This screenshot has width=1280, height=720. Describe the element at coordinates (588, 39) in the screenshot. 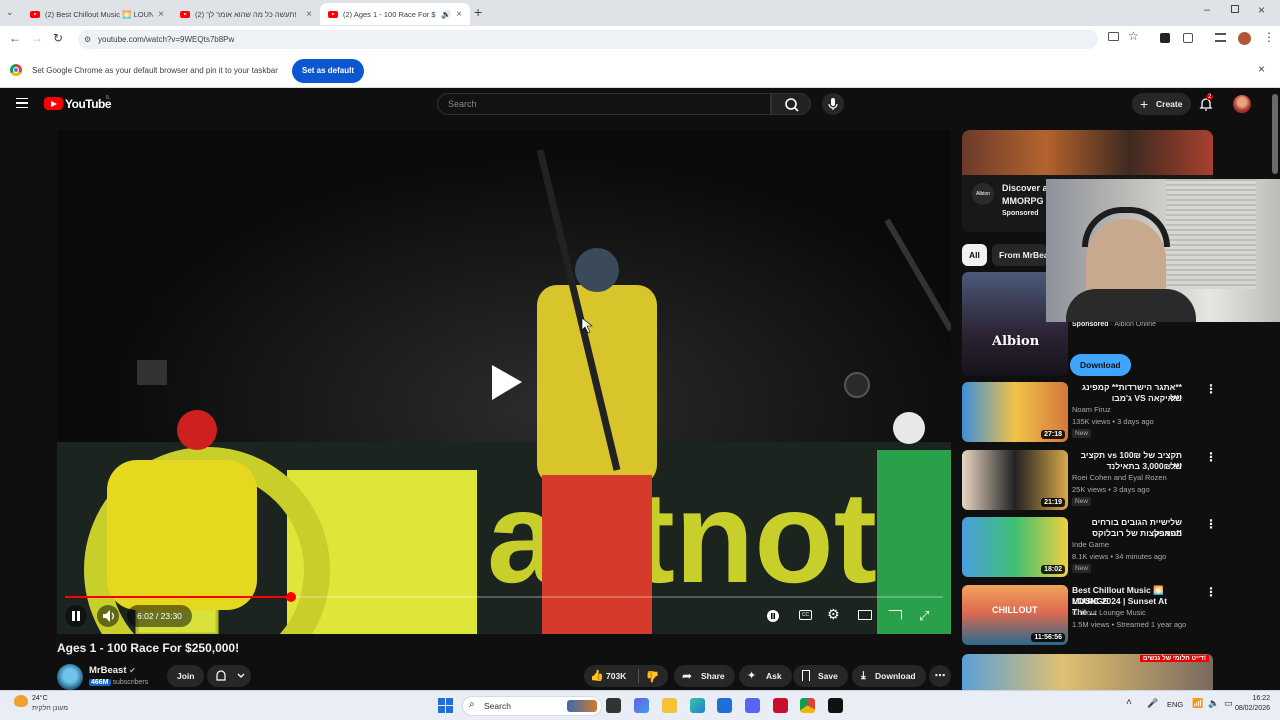

I see `address-bar: ⚙ youtube.com/watch?v=9WEQts7b8Pw` at that location.